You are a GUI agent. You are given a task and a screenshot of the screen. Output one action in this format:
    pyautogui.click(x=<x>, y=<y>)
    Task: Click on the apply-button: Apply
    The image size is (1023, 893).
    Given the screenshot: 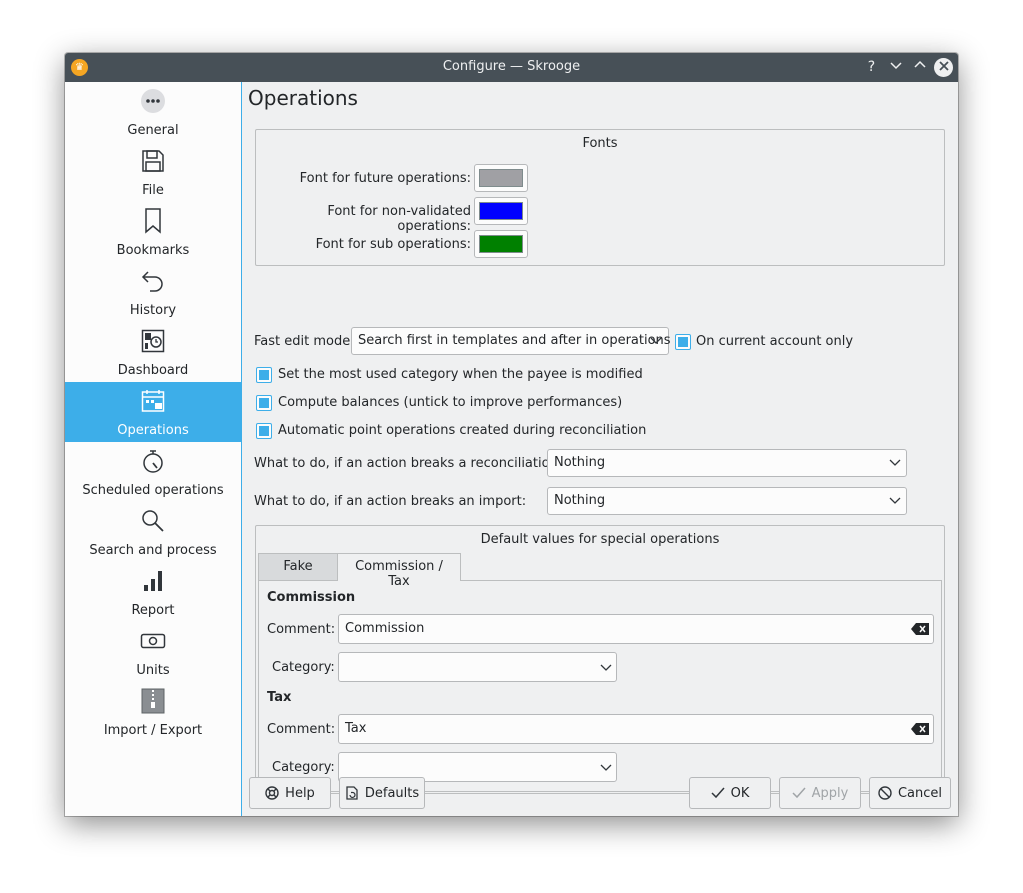 What is the action you would take?
    pyautogui.click(x=820, y=793)
    